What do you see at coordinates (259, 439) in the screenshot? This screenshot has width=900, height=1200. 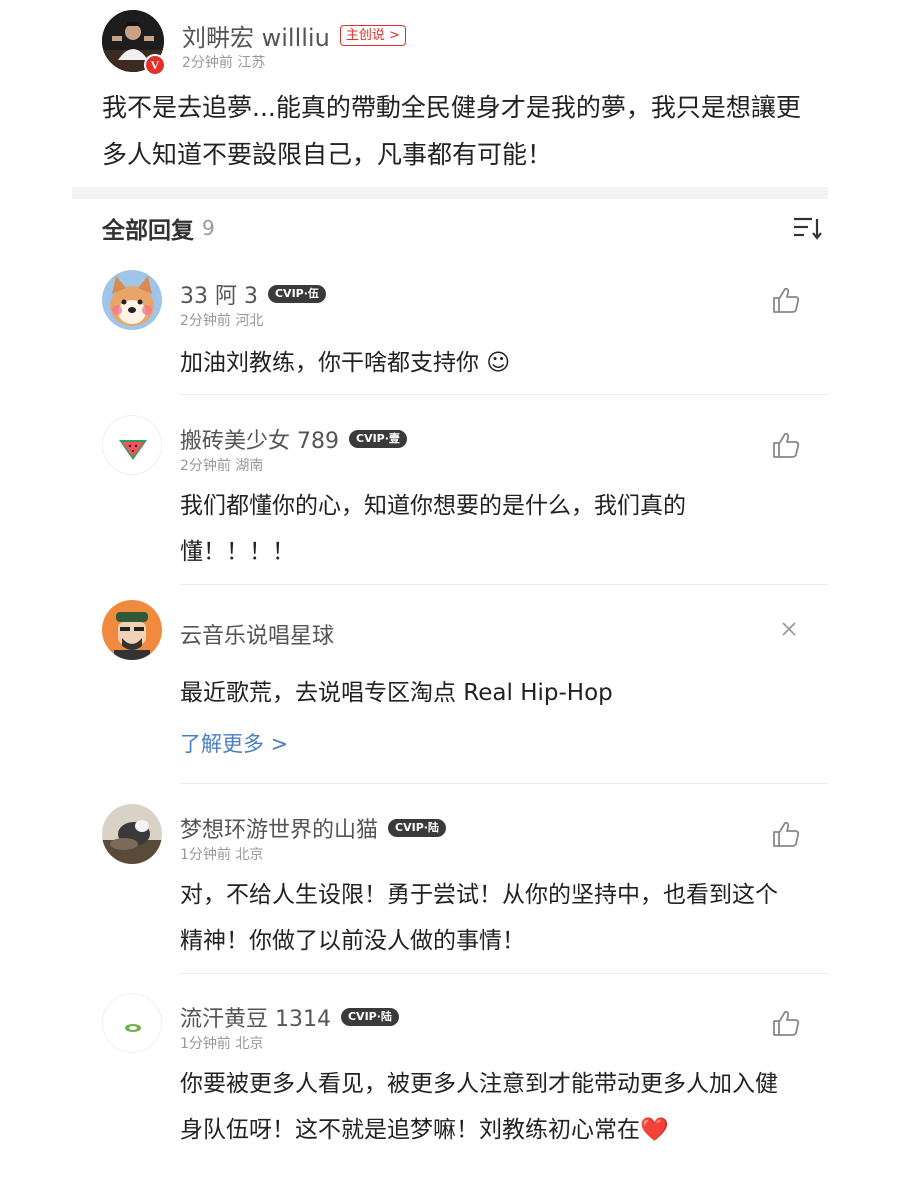 I see `commenter-name: 搬砖美少女 789` at bounding box center [259, 439].